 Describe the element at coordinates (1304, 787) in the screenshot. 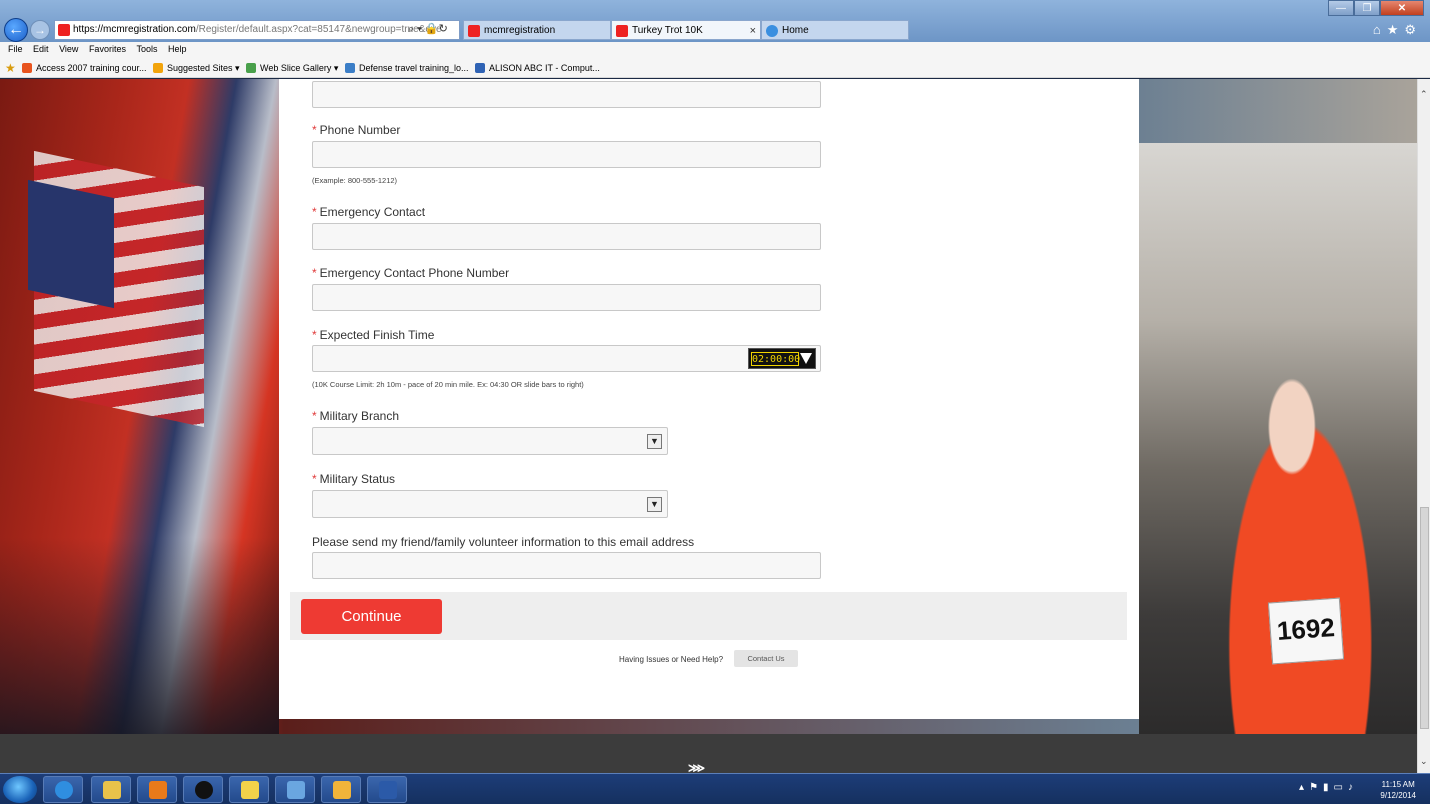

I see `tray-expand-icon: ▴` at that location.